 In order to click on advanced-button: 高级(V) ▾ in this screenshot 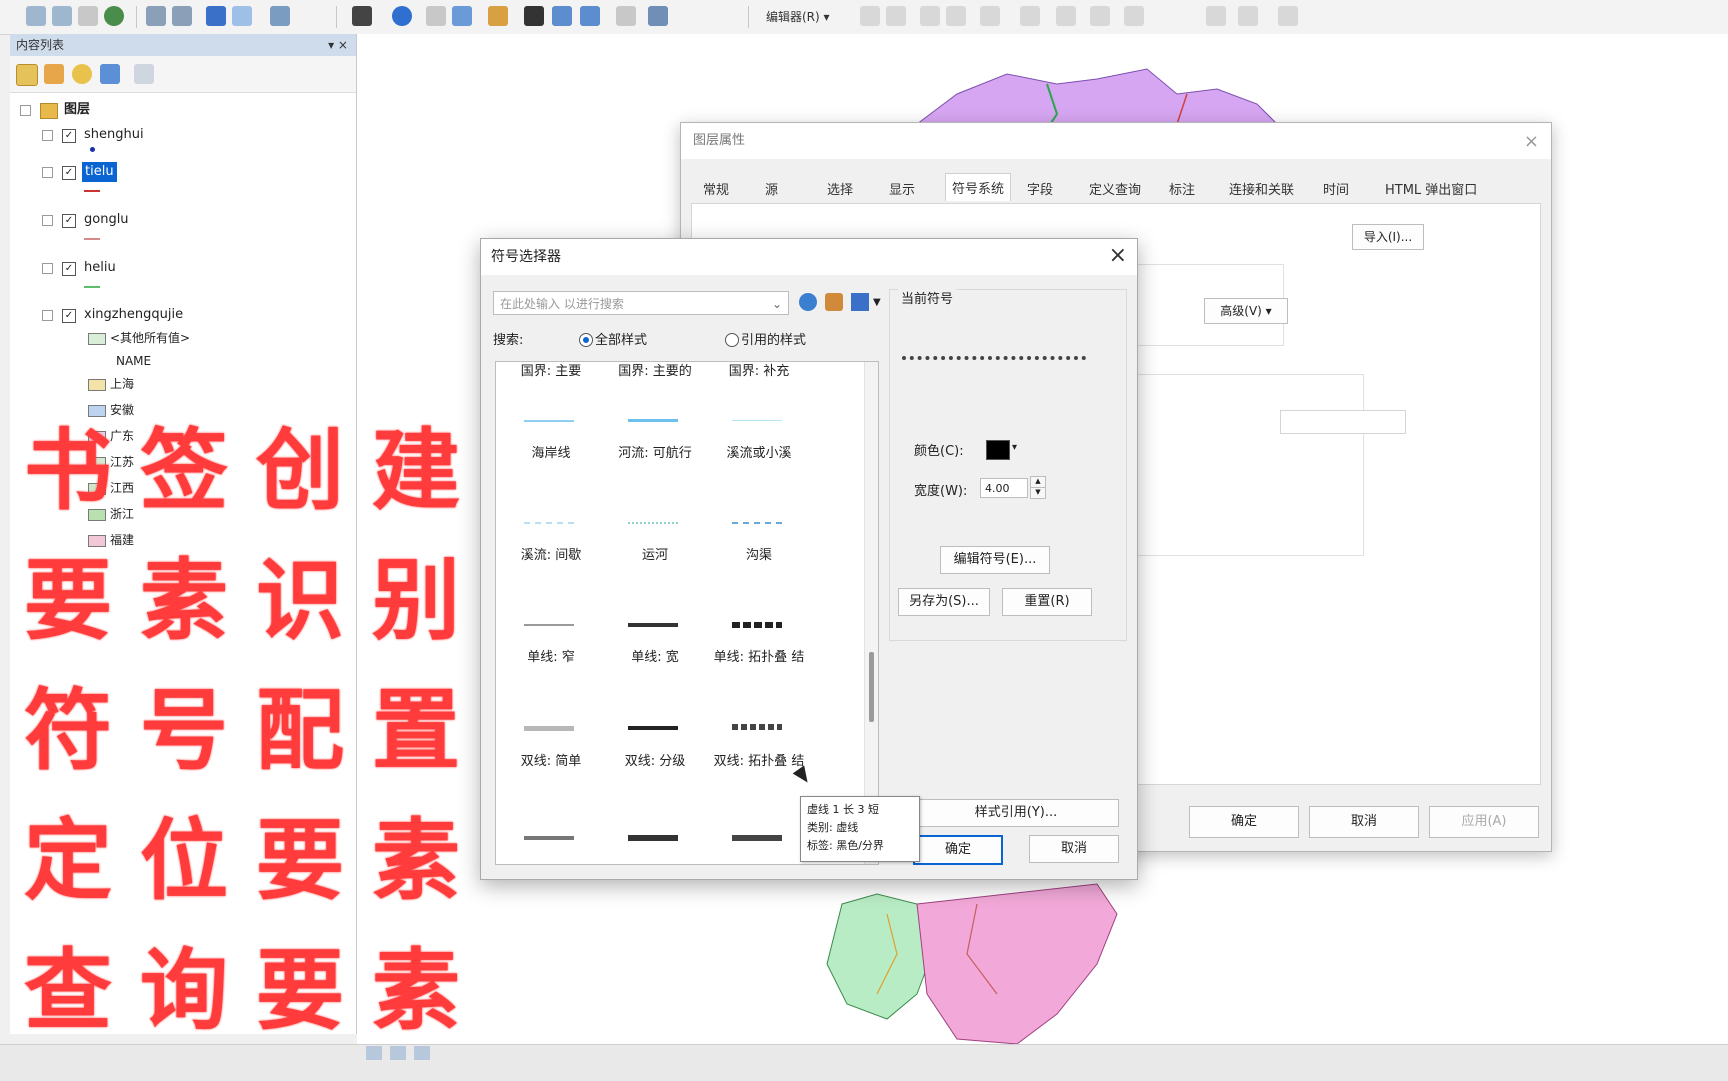, I will do `click(1246, 311)`.